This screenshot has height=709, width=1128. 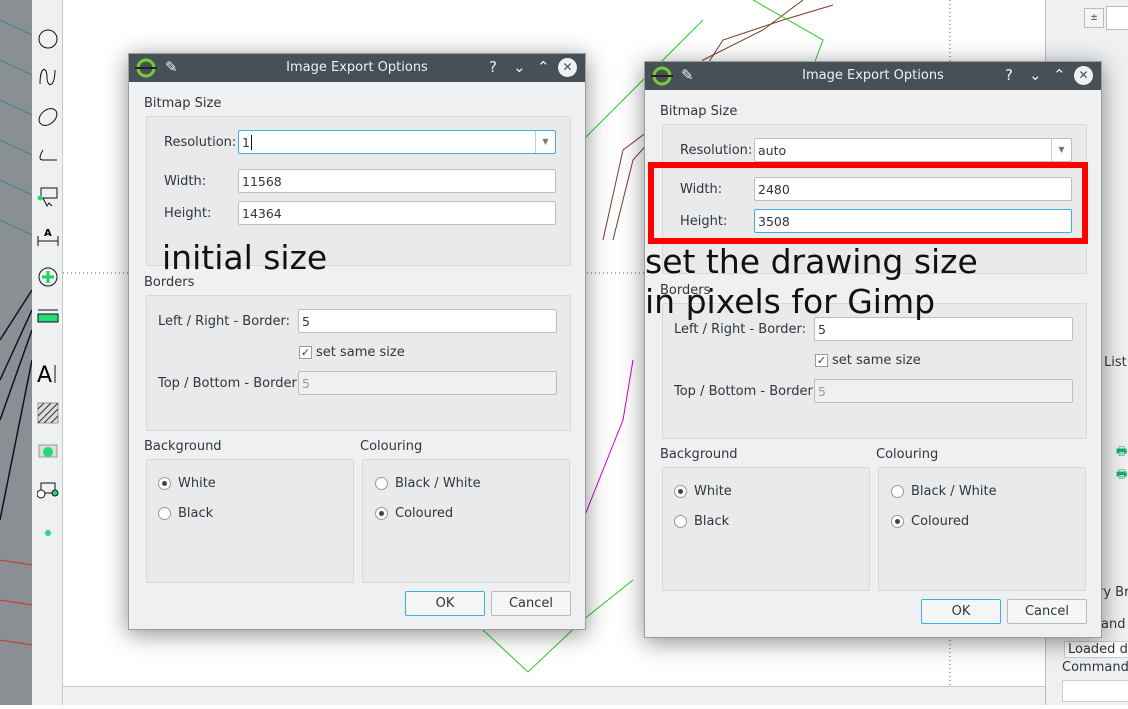 What do you see at coordinates (1096, 649) in the screenshot?
I see `command-history-line: Loaded do` at bounding box center [1096, 649].